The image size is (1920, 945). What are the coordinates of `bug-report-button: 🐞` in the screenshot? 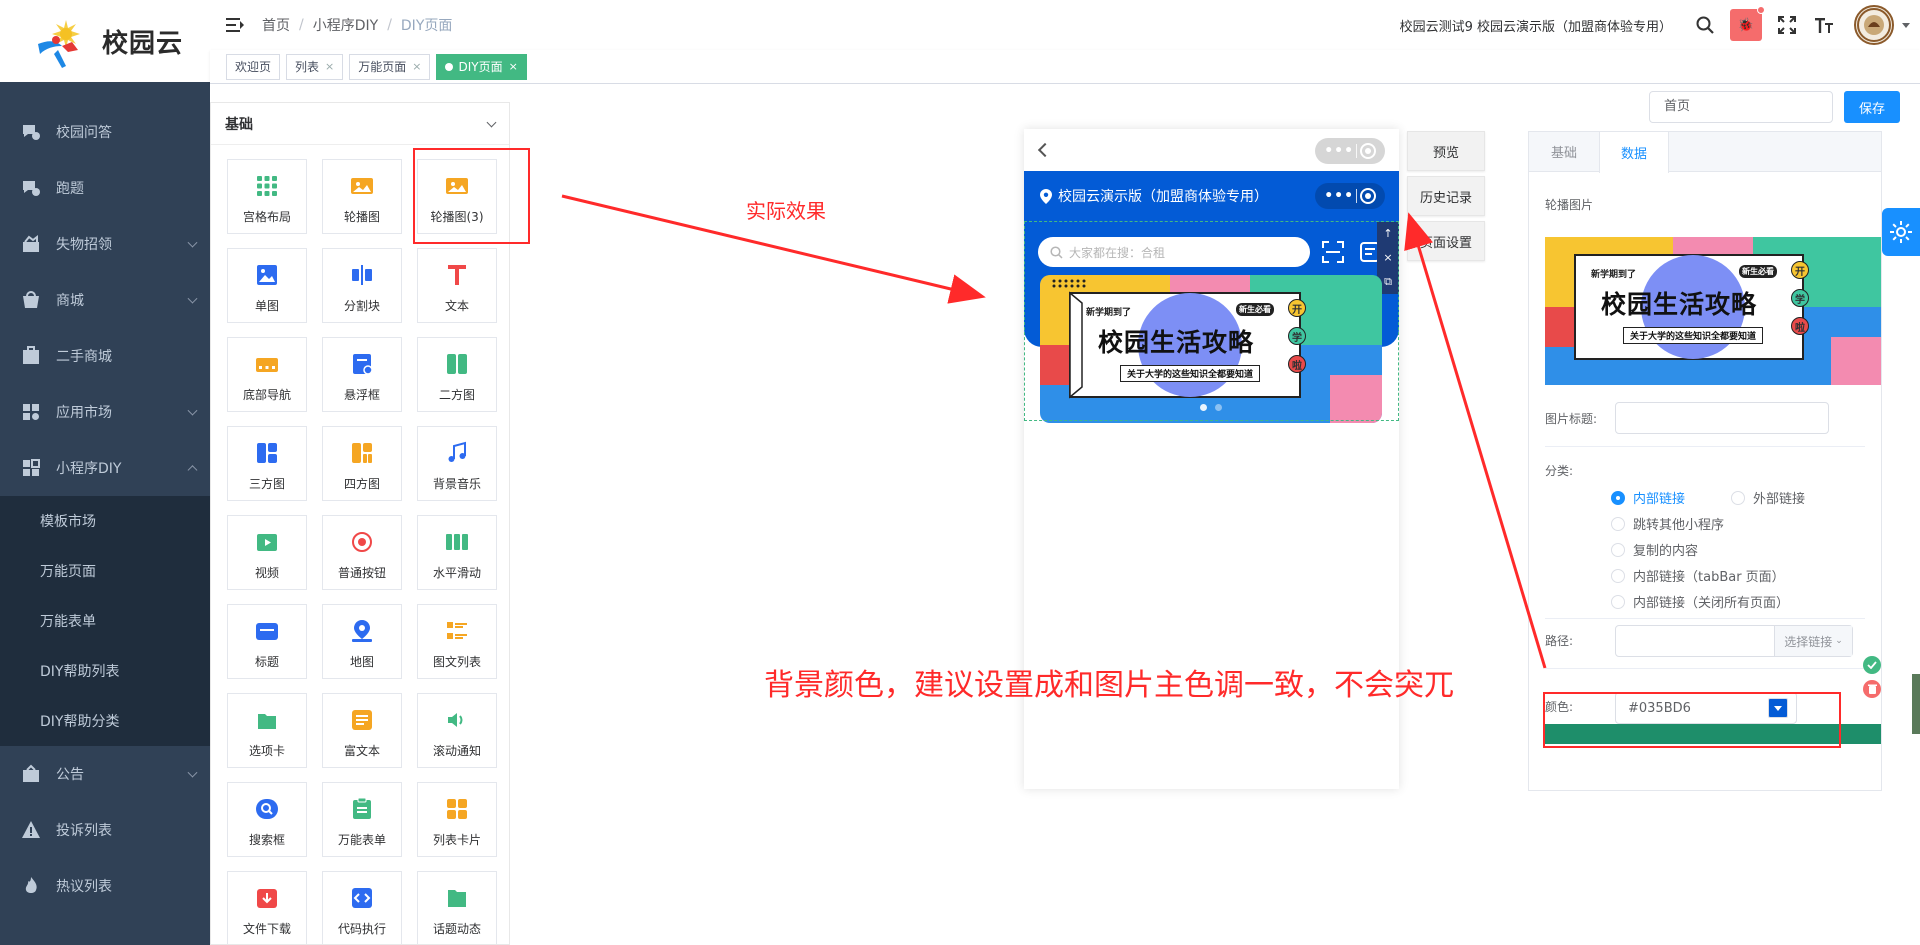 It's located at (1747, 23).